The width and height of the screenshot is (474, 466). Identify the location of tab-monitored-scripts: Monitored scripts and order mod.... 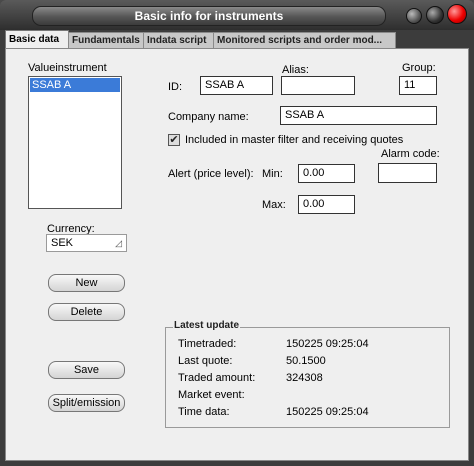
(304, 40).